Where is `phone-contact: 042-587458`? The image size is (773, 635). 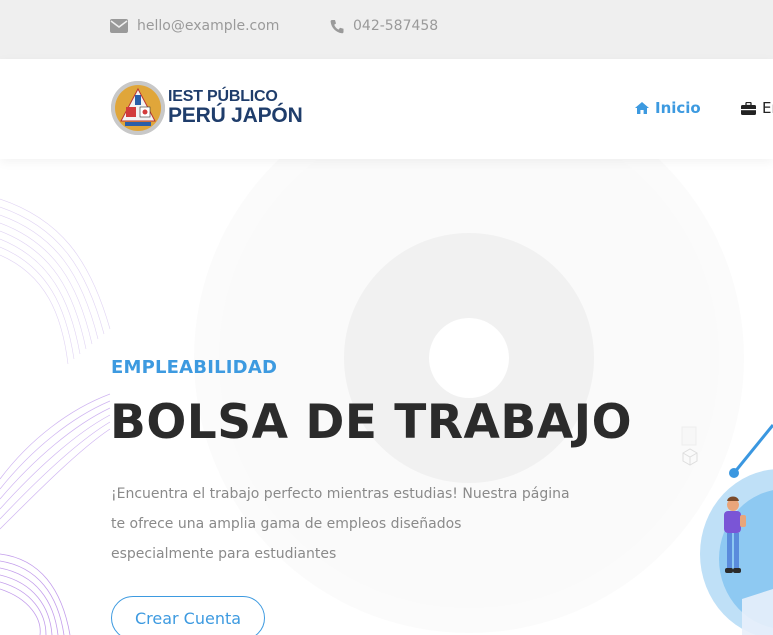
phone-contact: 042-587458 is located at coordinates (384, 26).